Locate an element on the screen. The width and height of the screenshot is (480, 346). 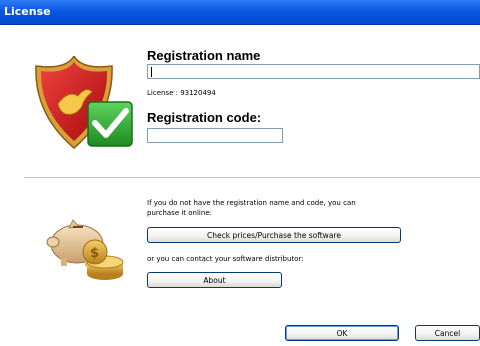
cancel-button-label: Cancel is located at coordinates (447, 333).